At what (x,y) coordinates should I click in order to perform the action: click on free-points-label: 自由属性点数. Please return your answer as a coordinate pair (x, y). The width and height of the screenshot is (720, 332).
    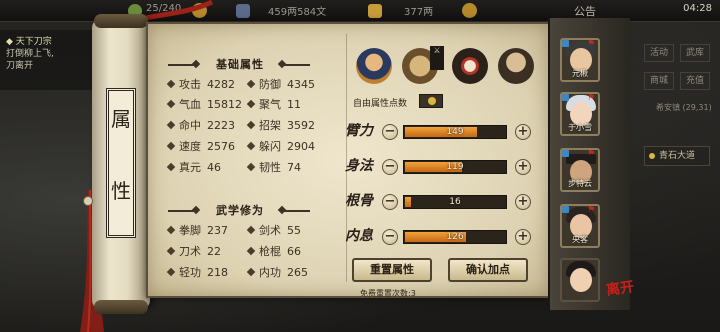
    Looking at the image, I should click on (380, 104).